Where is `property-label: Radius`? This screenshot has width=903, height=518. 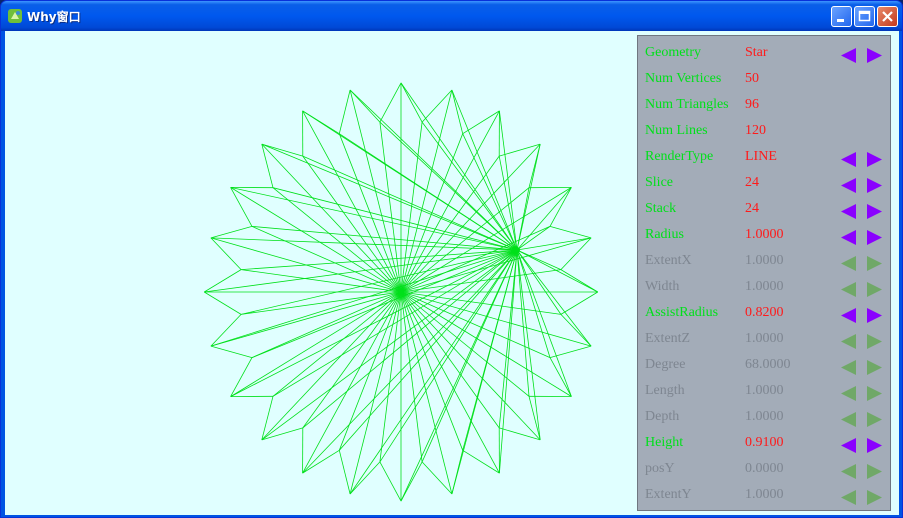
property-label: Radius is located at coordinates (664, 234).